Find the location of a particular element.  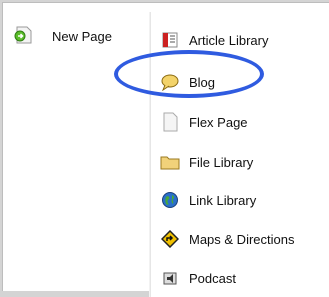

road-sign-icon is located at coordinates (170, 239).